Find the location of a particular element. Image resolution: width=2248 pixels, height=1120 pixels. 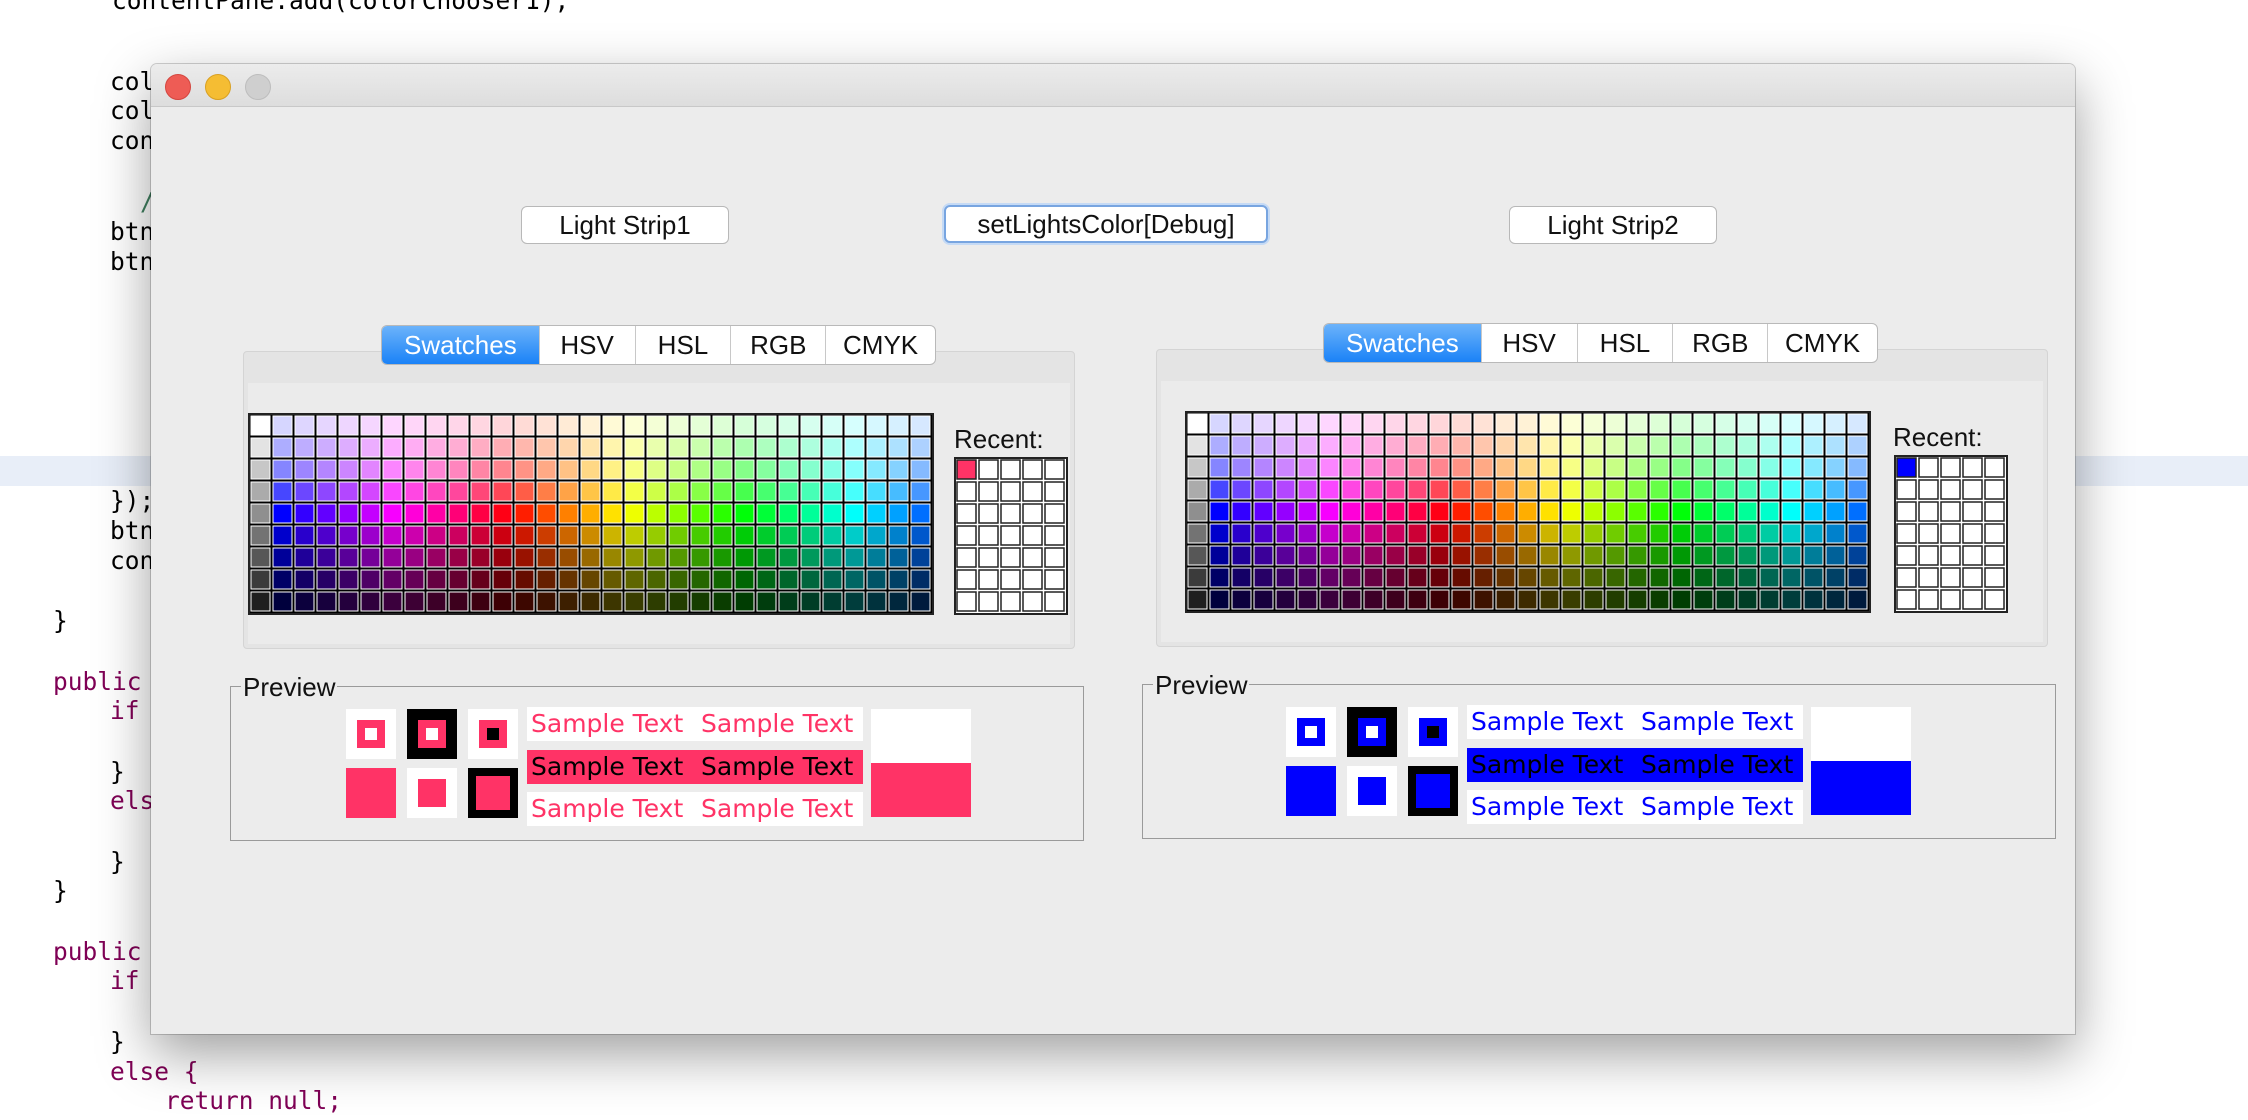

code-line: }); is located at coordinates (132, 500).